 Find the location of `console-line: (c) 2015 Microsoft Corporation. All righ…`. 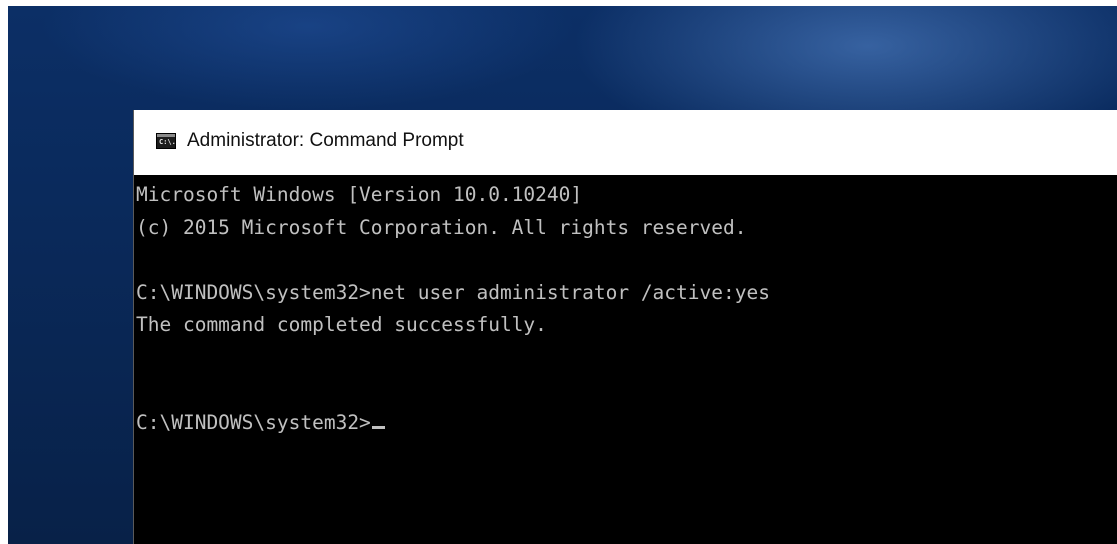

console-line: (c) 2015 Microsoft Corporation. All righ… is located at coordinates (441, 227).